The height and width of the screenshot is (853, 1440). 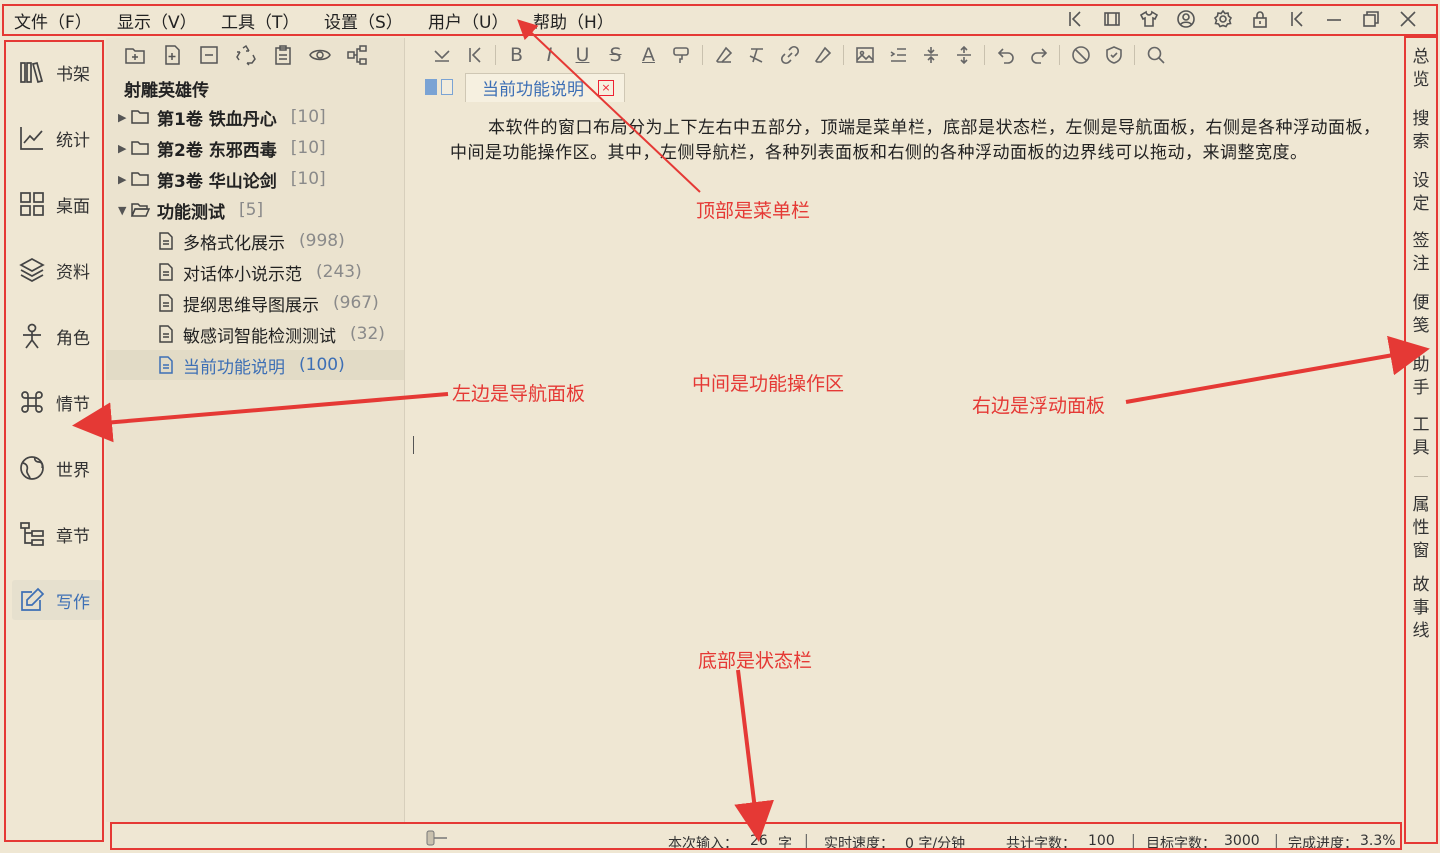 What do you see at coordinates (157, 20) in the screenshot?
I see `menu-view: 显示（V）` at bounding box center [157, 20].